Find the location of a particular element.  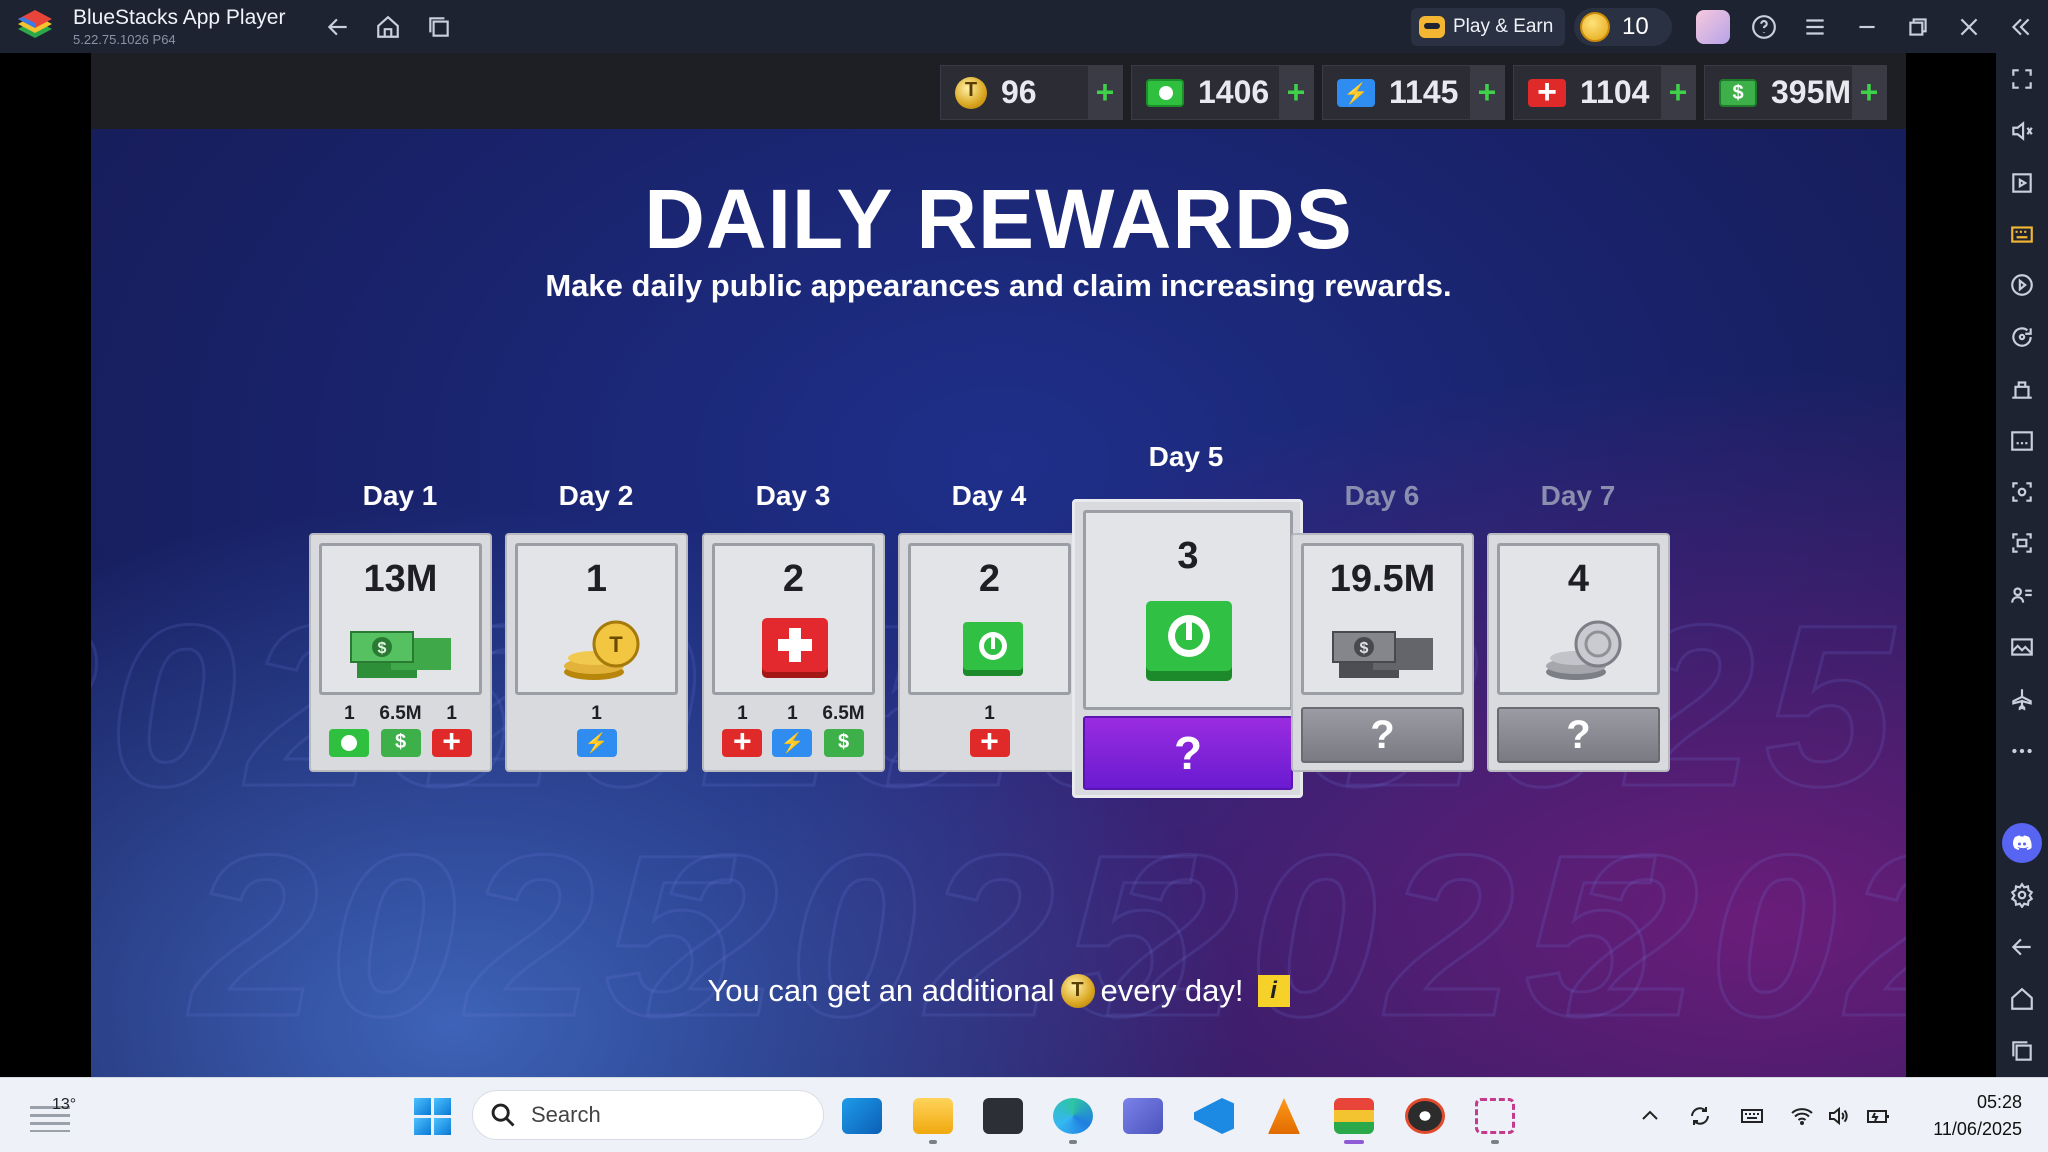

rotate-icon is located at coordinates (2022, 337).